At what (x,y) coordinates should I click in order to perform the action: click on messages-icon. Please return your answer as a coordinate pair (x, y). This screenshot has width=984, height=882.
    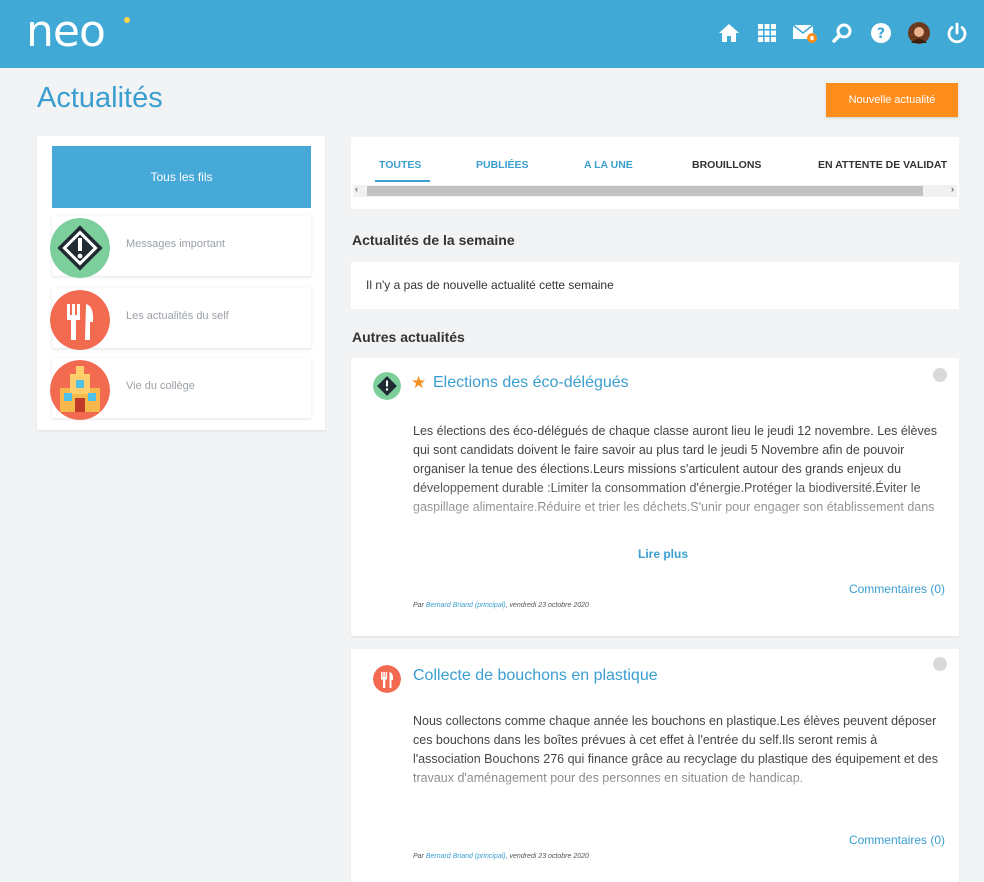
    Looking at the image, I should click on (805, 33).